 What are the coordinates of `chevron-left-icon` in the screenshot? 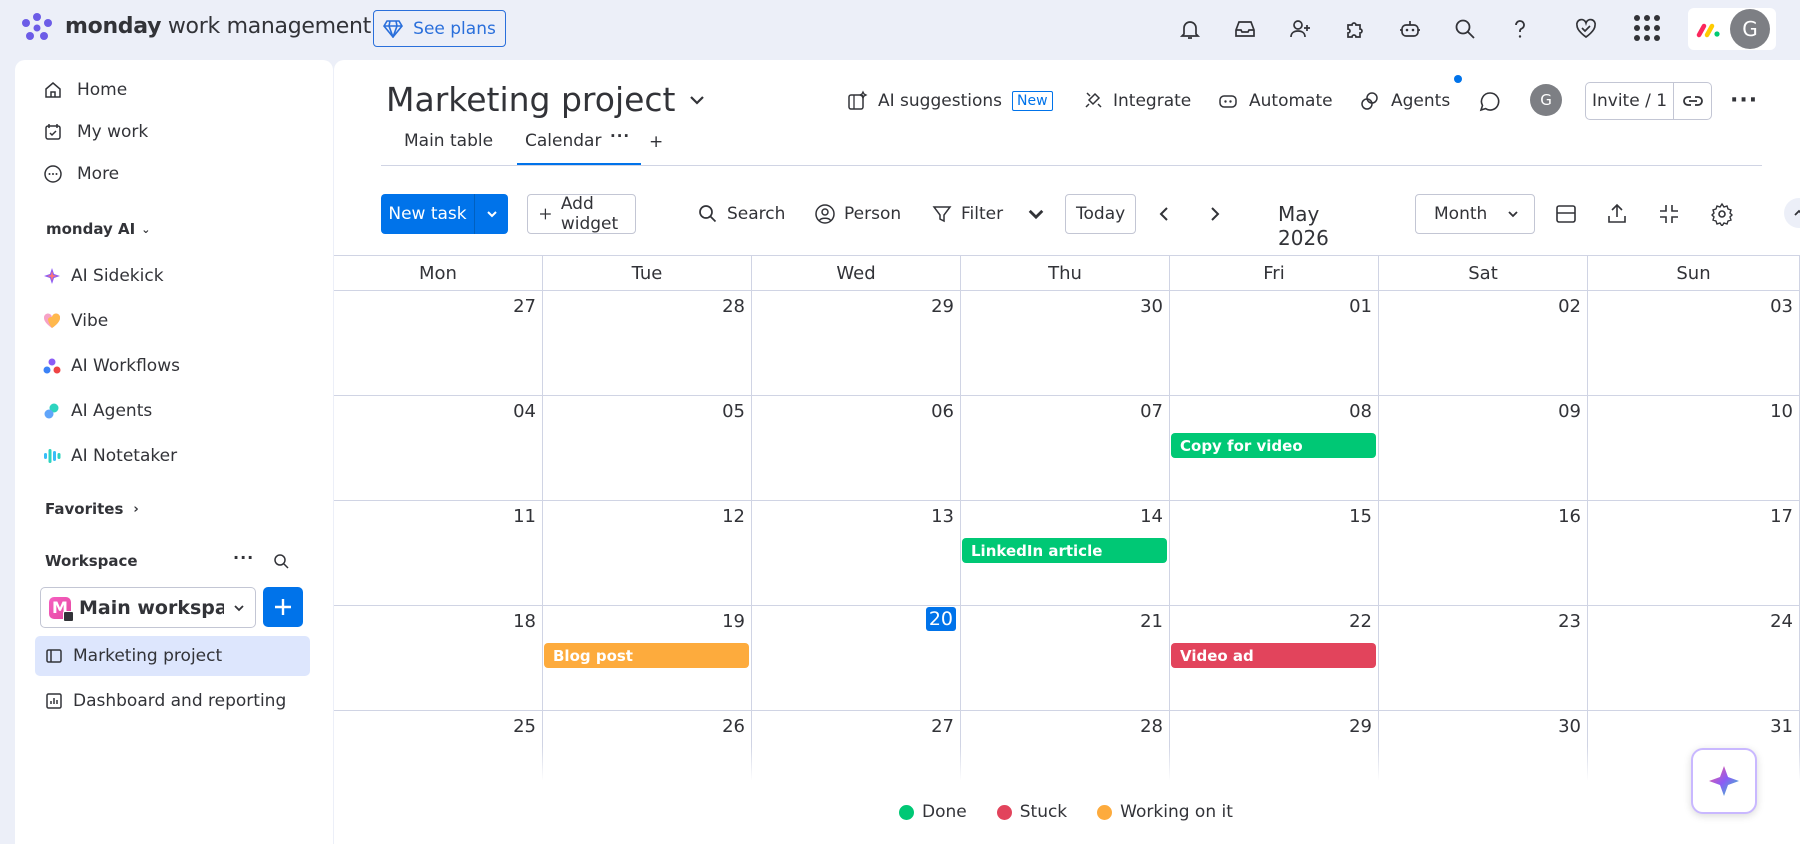 It's located at (1165, 214).